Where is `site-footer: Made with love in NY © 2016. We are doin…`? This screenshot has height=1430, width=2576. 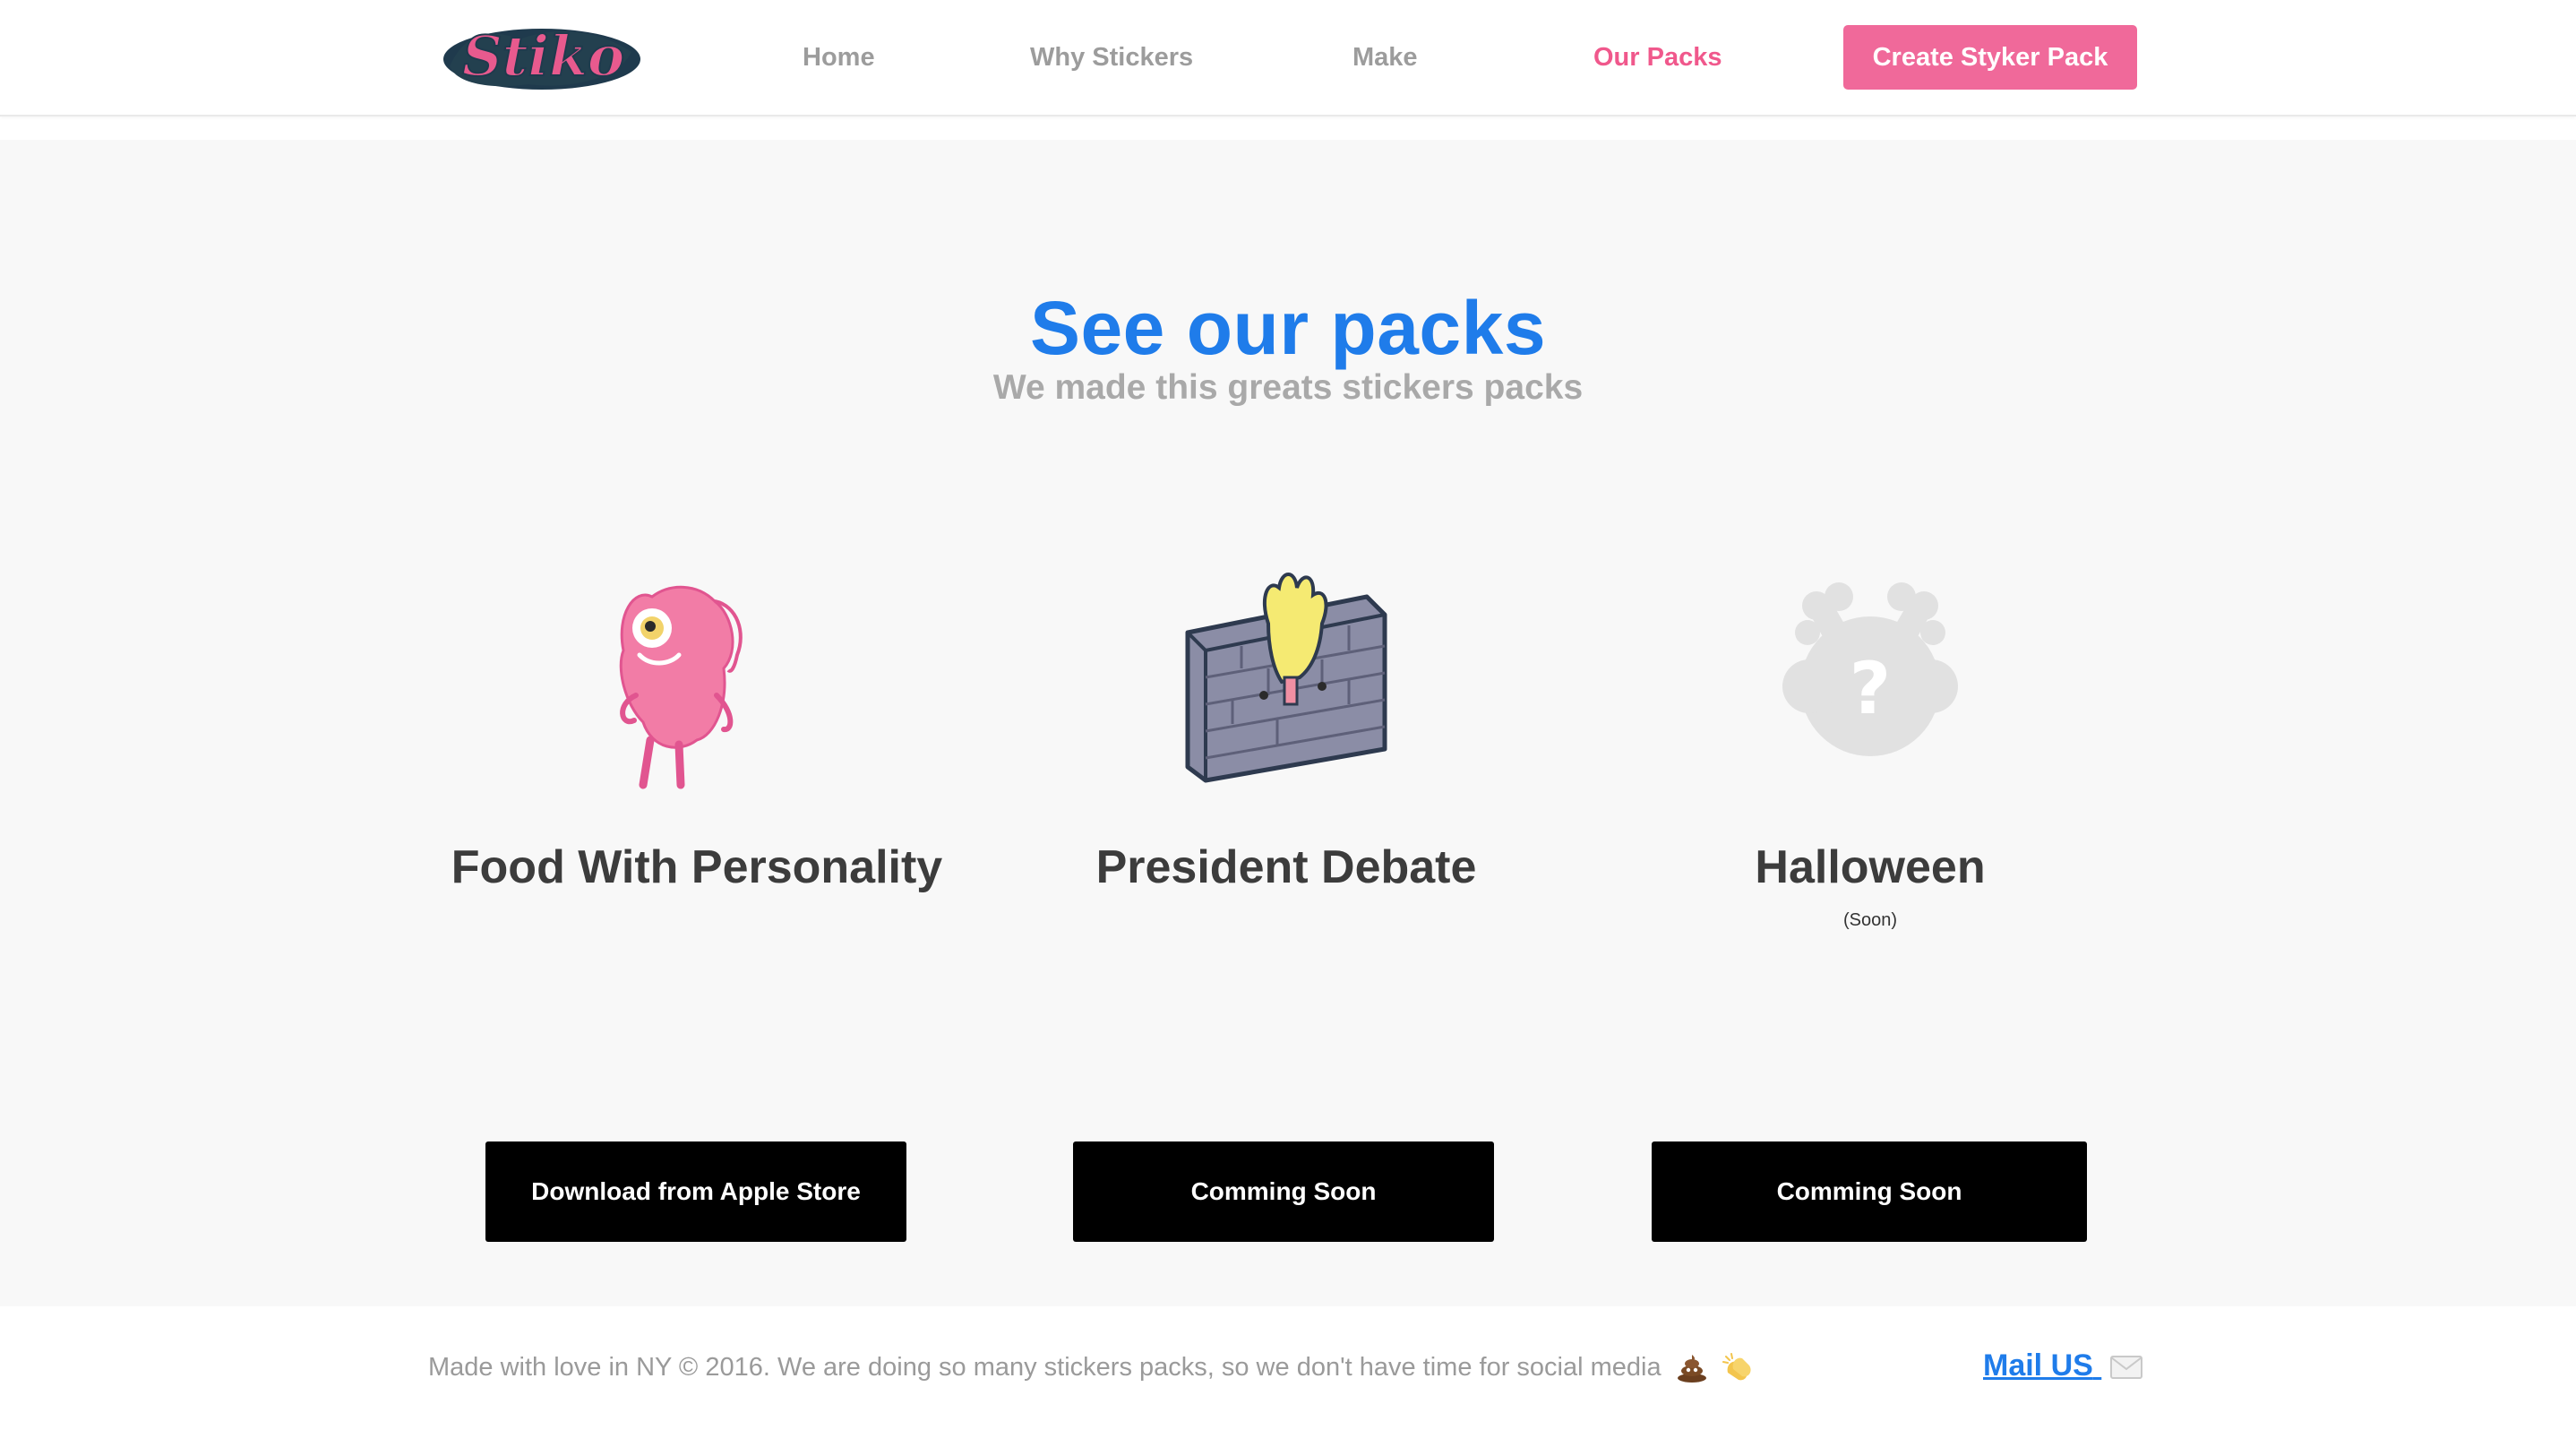
site-footer: Made with love in NY © 2016. We are doin… is located at coordinates (1288, 1368).